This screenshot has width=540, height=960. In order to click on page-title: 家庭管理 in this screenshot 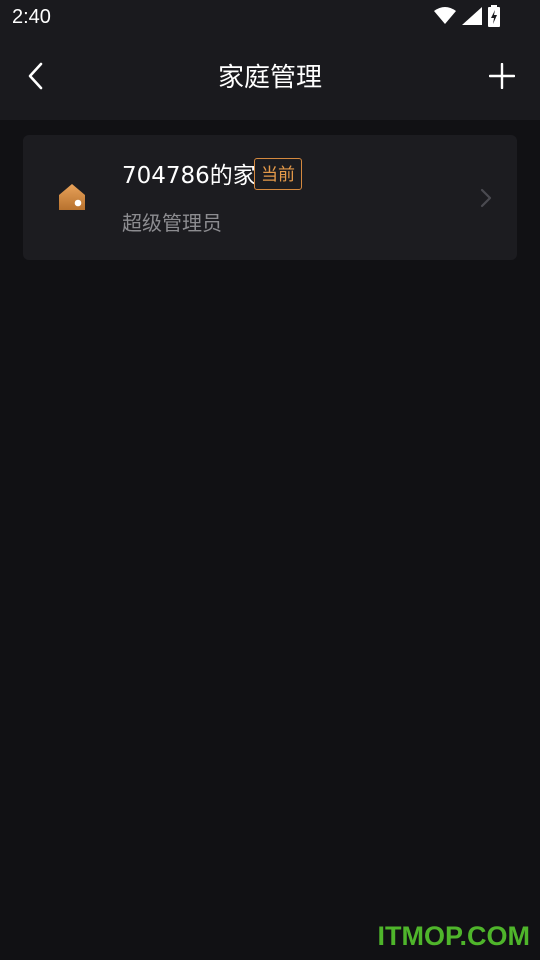, I will do `click(269, 78)`.